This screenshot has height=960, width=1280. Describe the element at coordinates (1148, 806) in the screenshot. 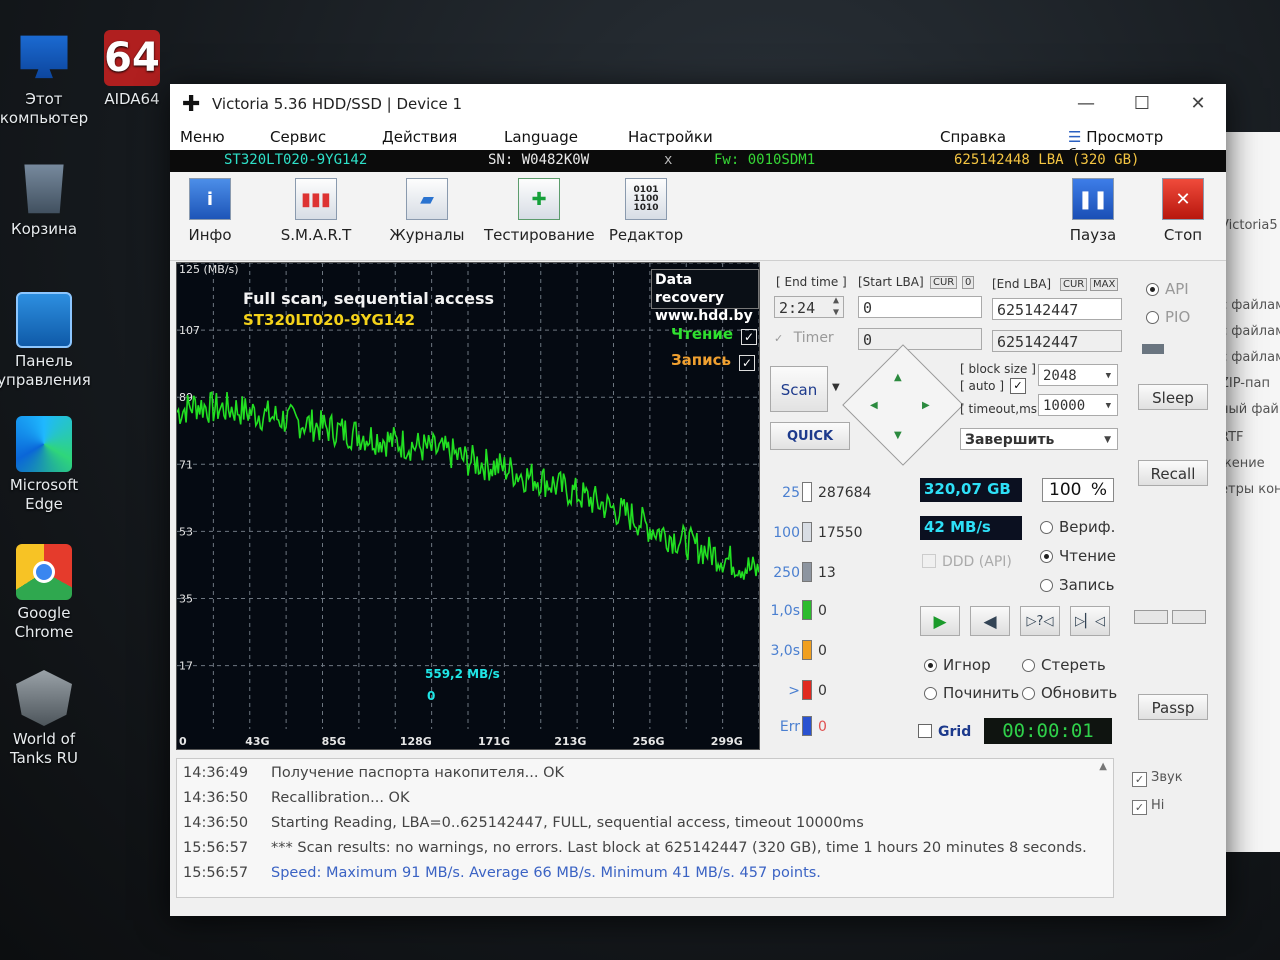

I see `hints-checkbox: ✓ Hi` at that location.